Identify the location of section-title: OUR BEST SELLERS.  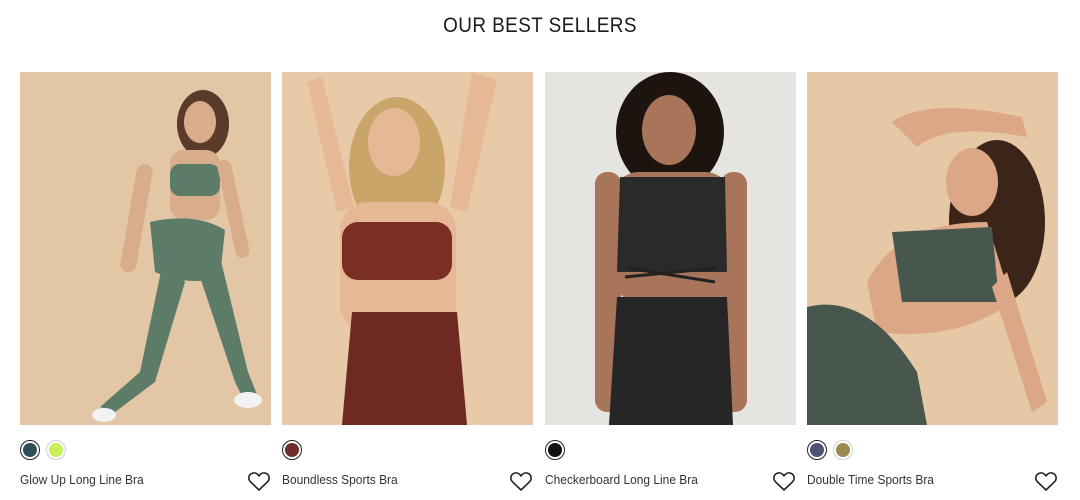
(540, 25).